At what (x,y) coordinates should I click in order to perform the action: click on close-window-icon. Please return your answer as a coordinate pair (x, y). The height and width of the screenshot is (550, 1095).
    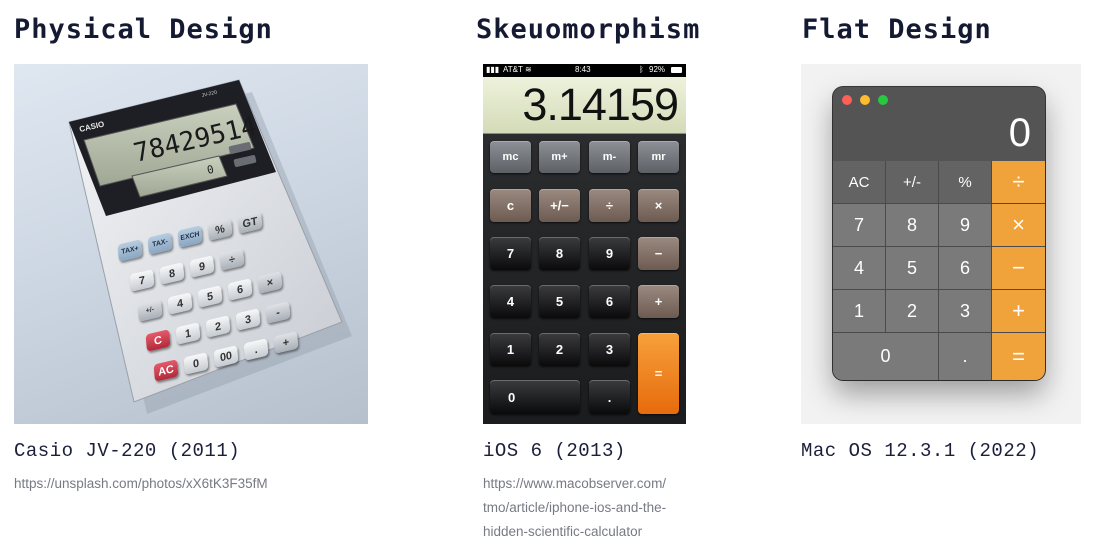
    Looking at the image, I should click on (847, 100).